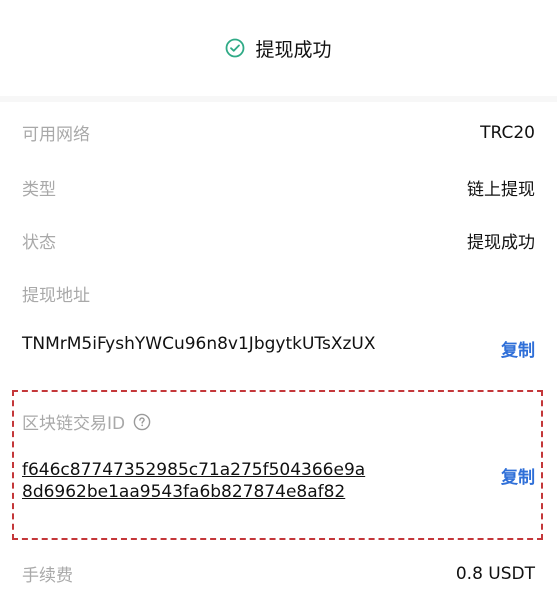  Describe the element at coordinates (47, 576) in the screenshot. I see `fee-label: 手续费` at that location.